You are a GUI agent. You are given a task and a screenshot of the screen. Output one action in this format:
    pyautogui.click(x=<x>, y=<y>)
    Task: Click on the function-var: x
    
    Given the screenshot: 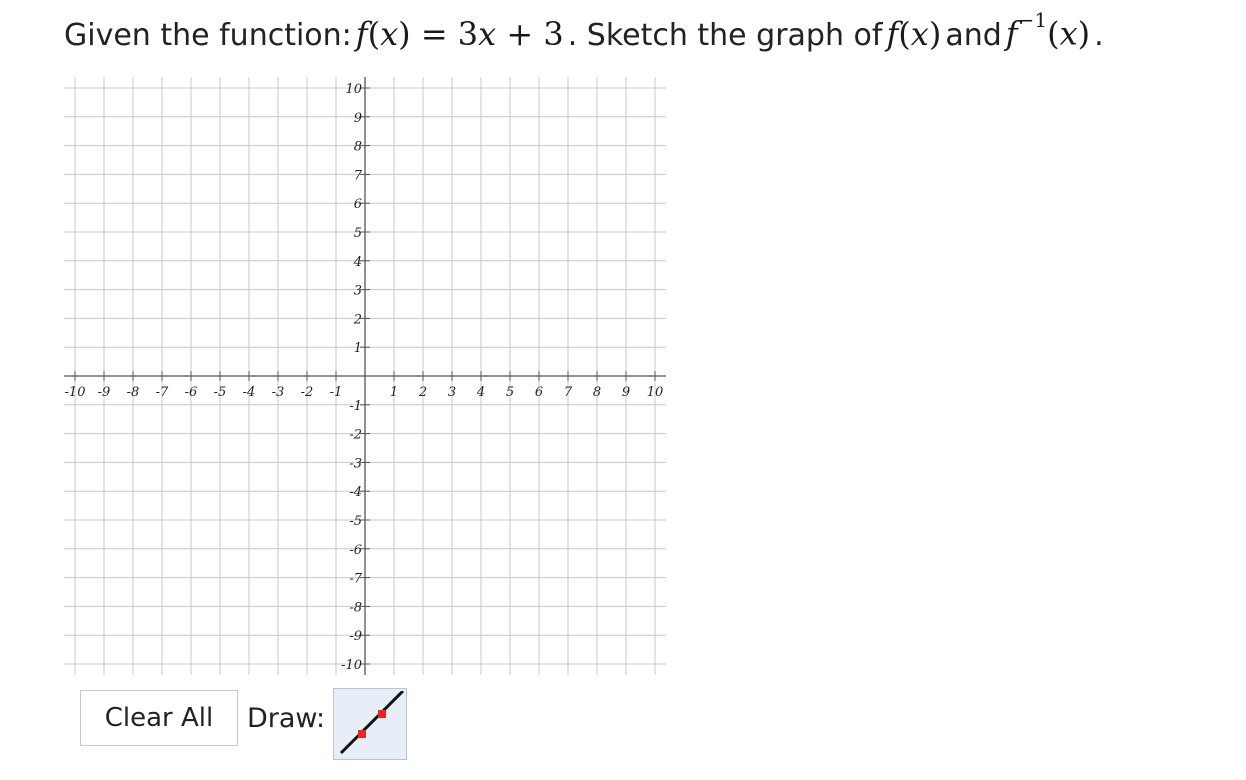 What is the action you would take?
    pyautogui.click(x=389, y=33)
    